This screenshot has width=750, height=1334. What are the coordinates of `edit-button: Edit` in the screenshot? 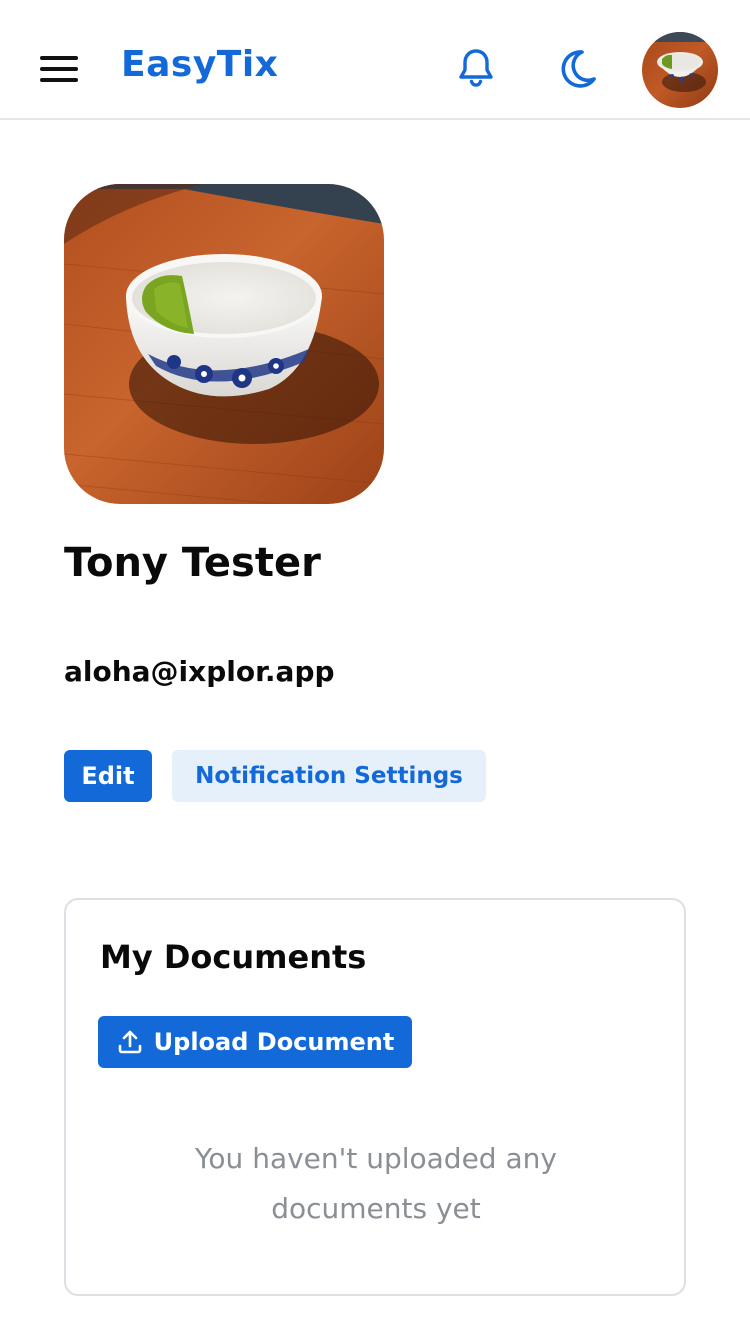 It's located at (108, 776).